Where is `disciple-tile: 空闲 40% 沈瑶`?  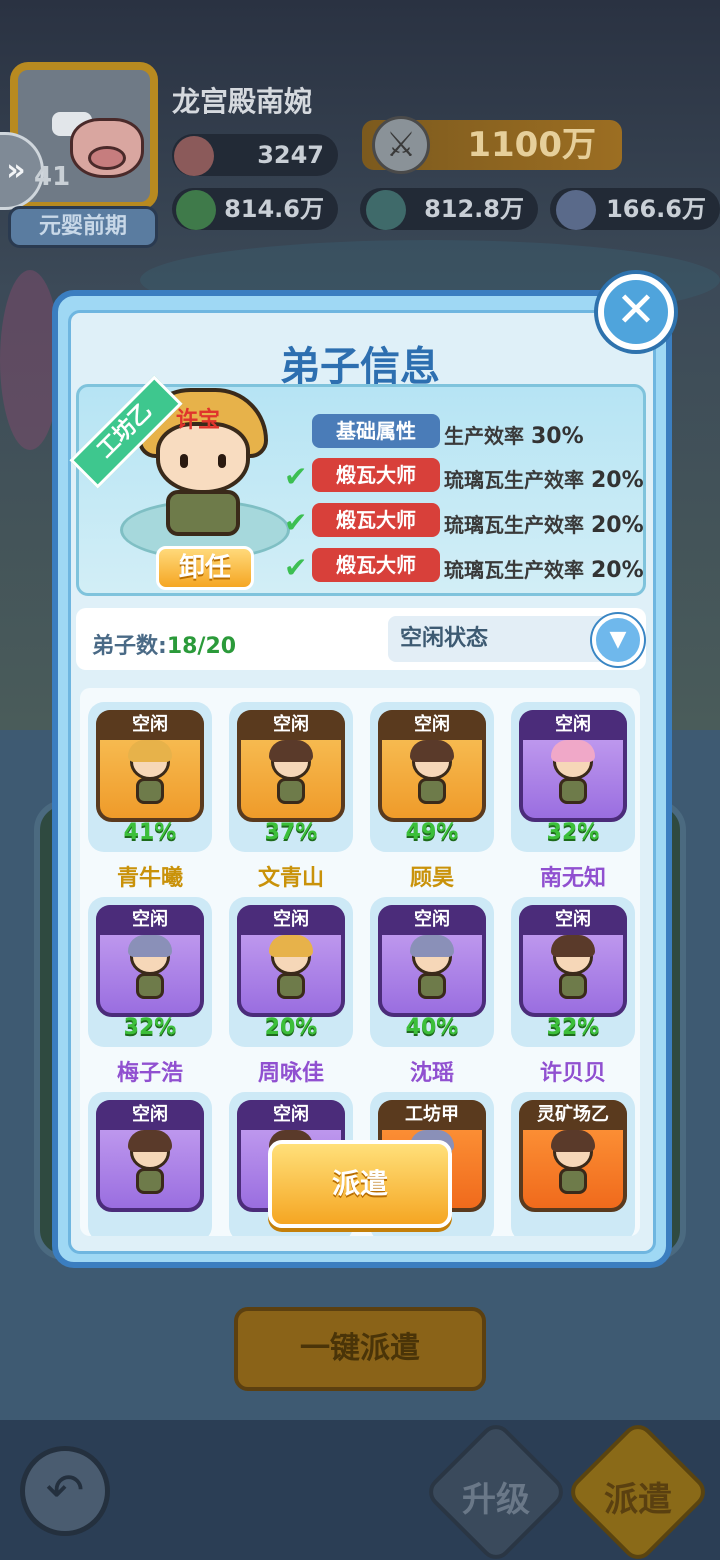
disciple-tile: 空闲 40% 沈瑶 is located at coordinates (432, 992).